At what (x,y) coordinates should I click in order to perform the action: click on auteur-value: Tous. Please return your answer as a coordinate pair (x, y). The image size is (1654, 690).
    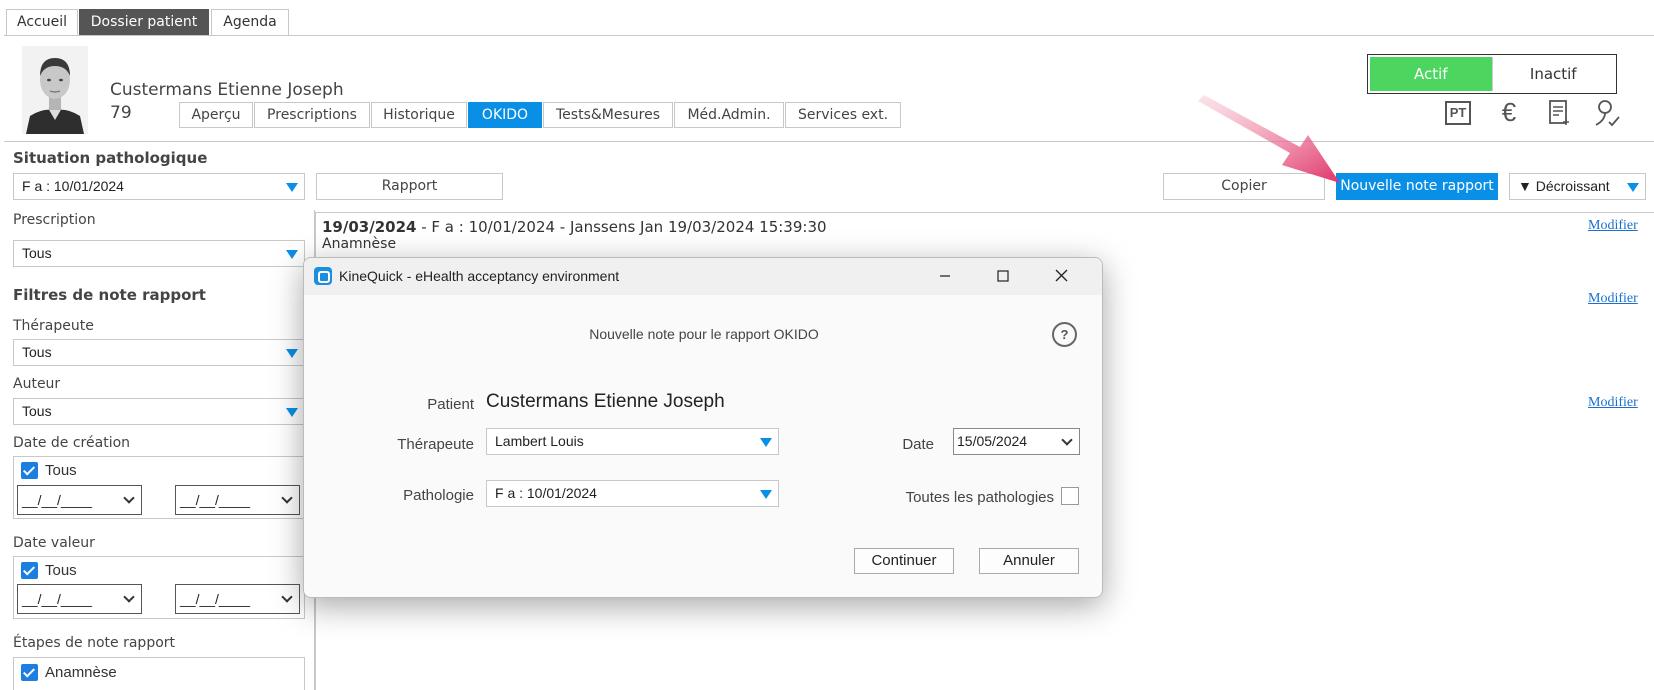
    Looking at the image, I should click on (37, 411).